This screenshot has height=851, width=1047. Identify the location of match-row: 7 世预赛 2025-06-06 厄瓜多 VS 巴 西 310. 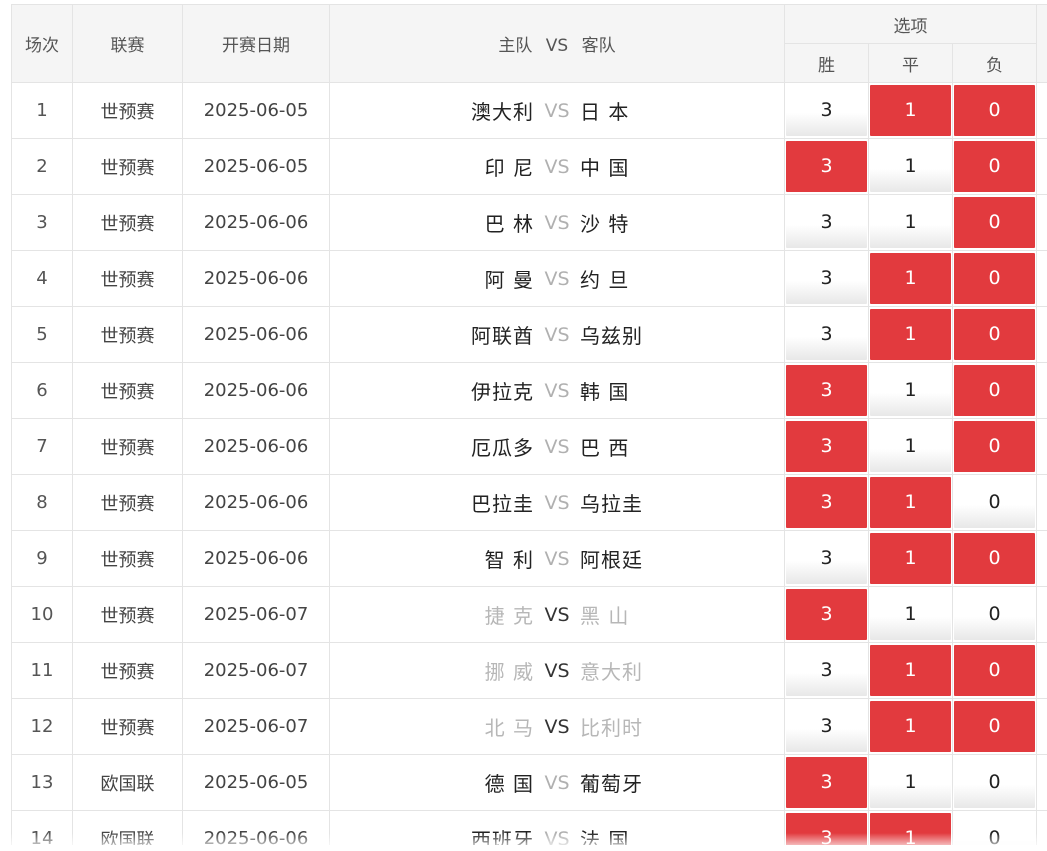
(529, 446).